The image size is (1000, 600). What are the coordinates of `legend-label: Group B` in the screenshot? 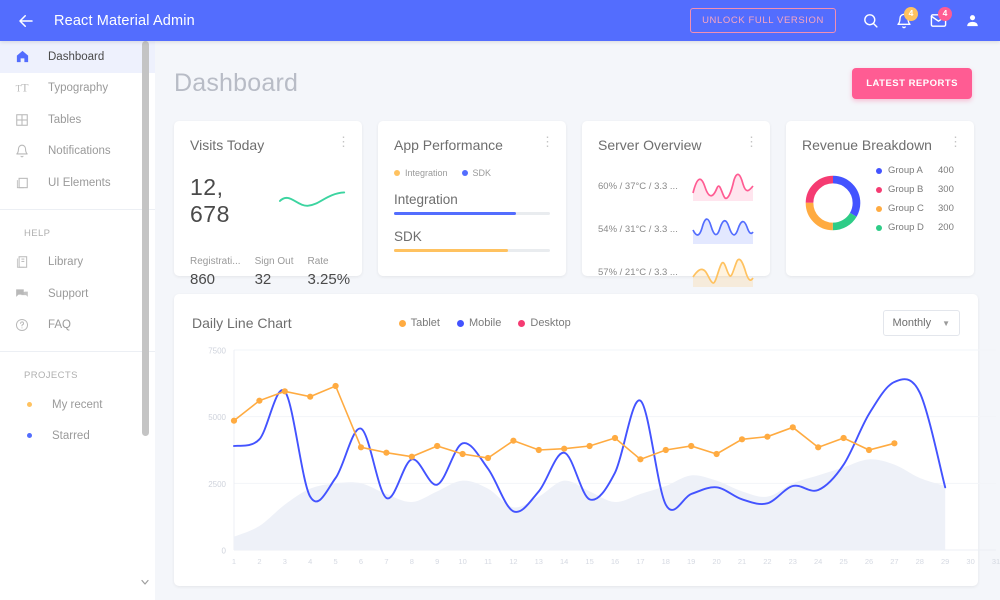 It's located at (906, 189).